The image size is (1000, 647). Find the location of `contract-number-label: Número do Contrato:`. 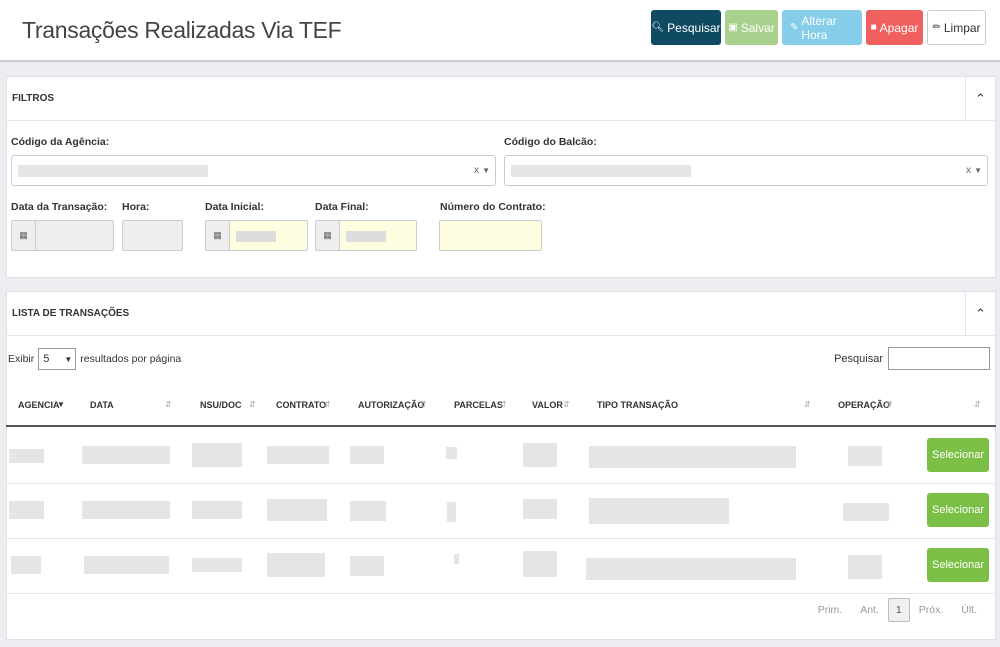

contract-number-label: Número do Contrato: is located at coordinates (493, 207).